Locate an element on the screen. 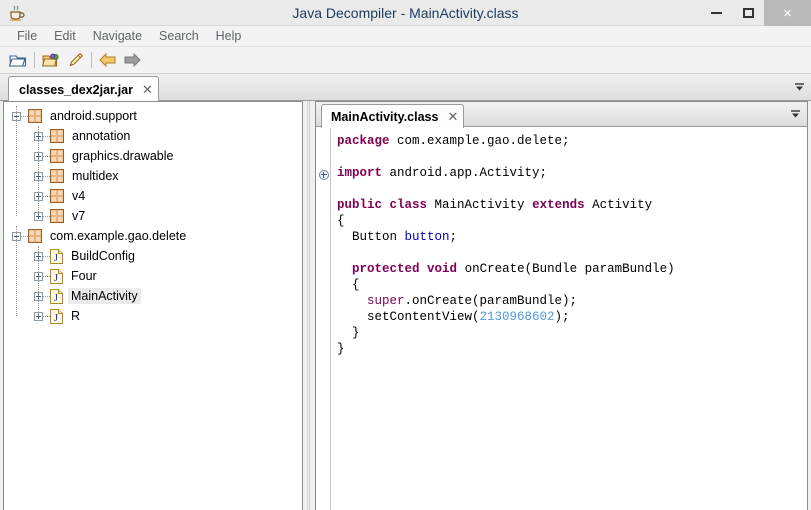 This screenshot has width=811, height=510. tree-node-label: graphics.drawable is located at coordinates (123, 156).